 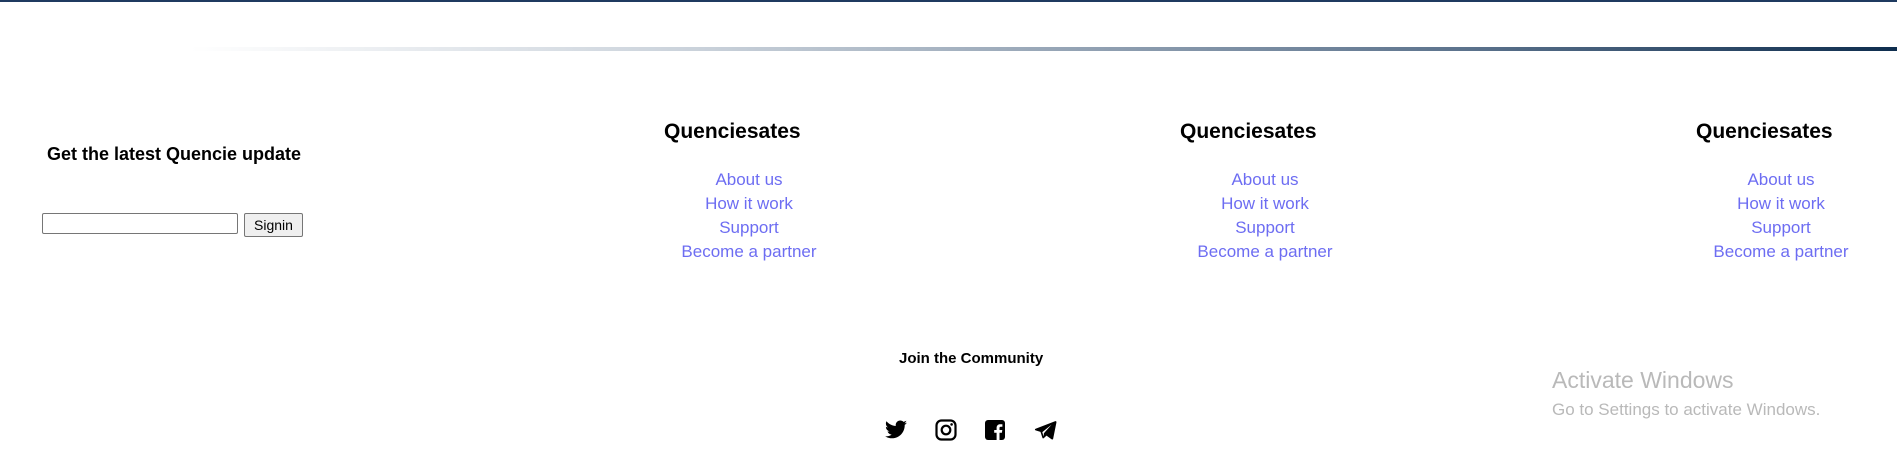 What do you see at coordinates (174, 154) in the screenshot?
I see `newsletter-heading: Get the latest Quencie update` at bounding box center [174, 154].